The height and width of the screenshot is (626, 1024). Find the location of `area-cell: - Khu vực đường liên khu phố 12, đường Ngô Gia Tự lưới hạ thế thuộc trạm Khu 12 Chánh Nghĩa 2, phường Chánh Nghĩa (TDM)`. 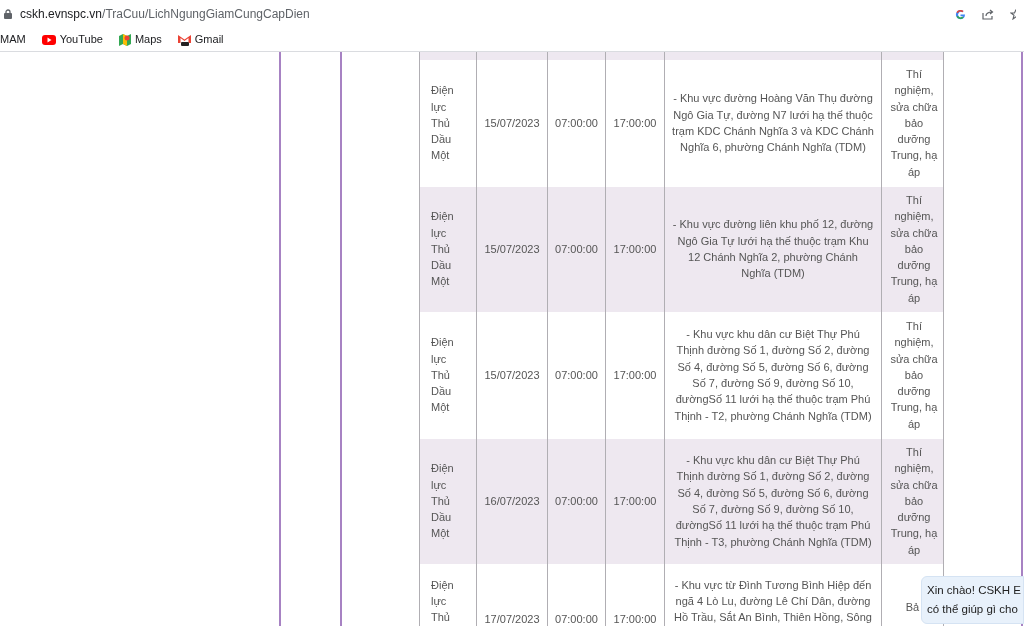

area-cell: - Khu vực đường liên khu phố 12, đường Ngô Gia Tự lưới hạ thế thuộc trạm Khu 12 Chánh Nghĩa 2, phường Chánh Nghĩa (TDM) is located at coordinates (773, 249).